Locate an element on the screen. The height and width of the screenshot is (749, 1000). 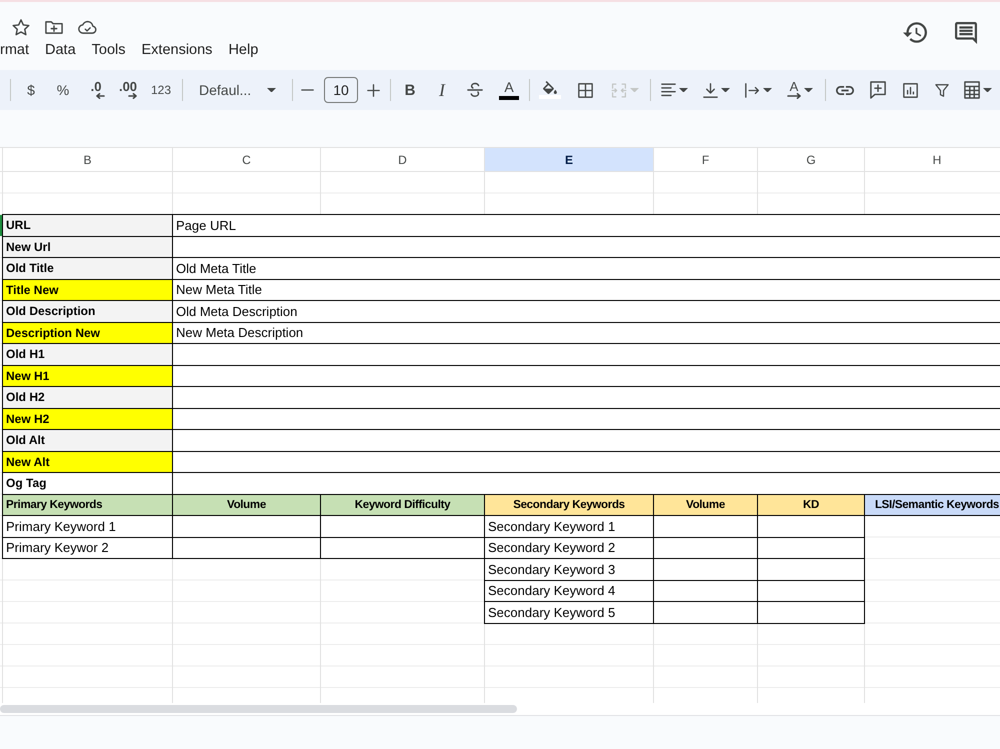
column-heading: KD is located at coordinates (811, 504).